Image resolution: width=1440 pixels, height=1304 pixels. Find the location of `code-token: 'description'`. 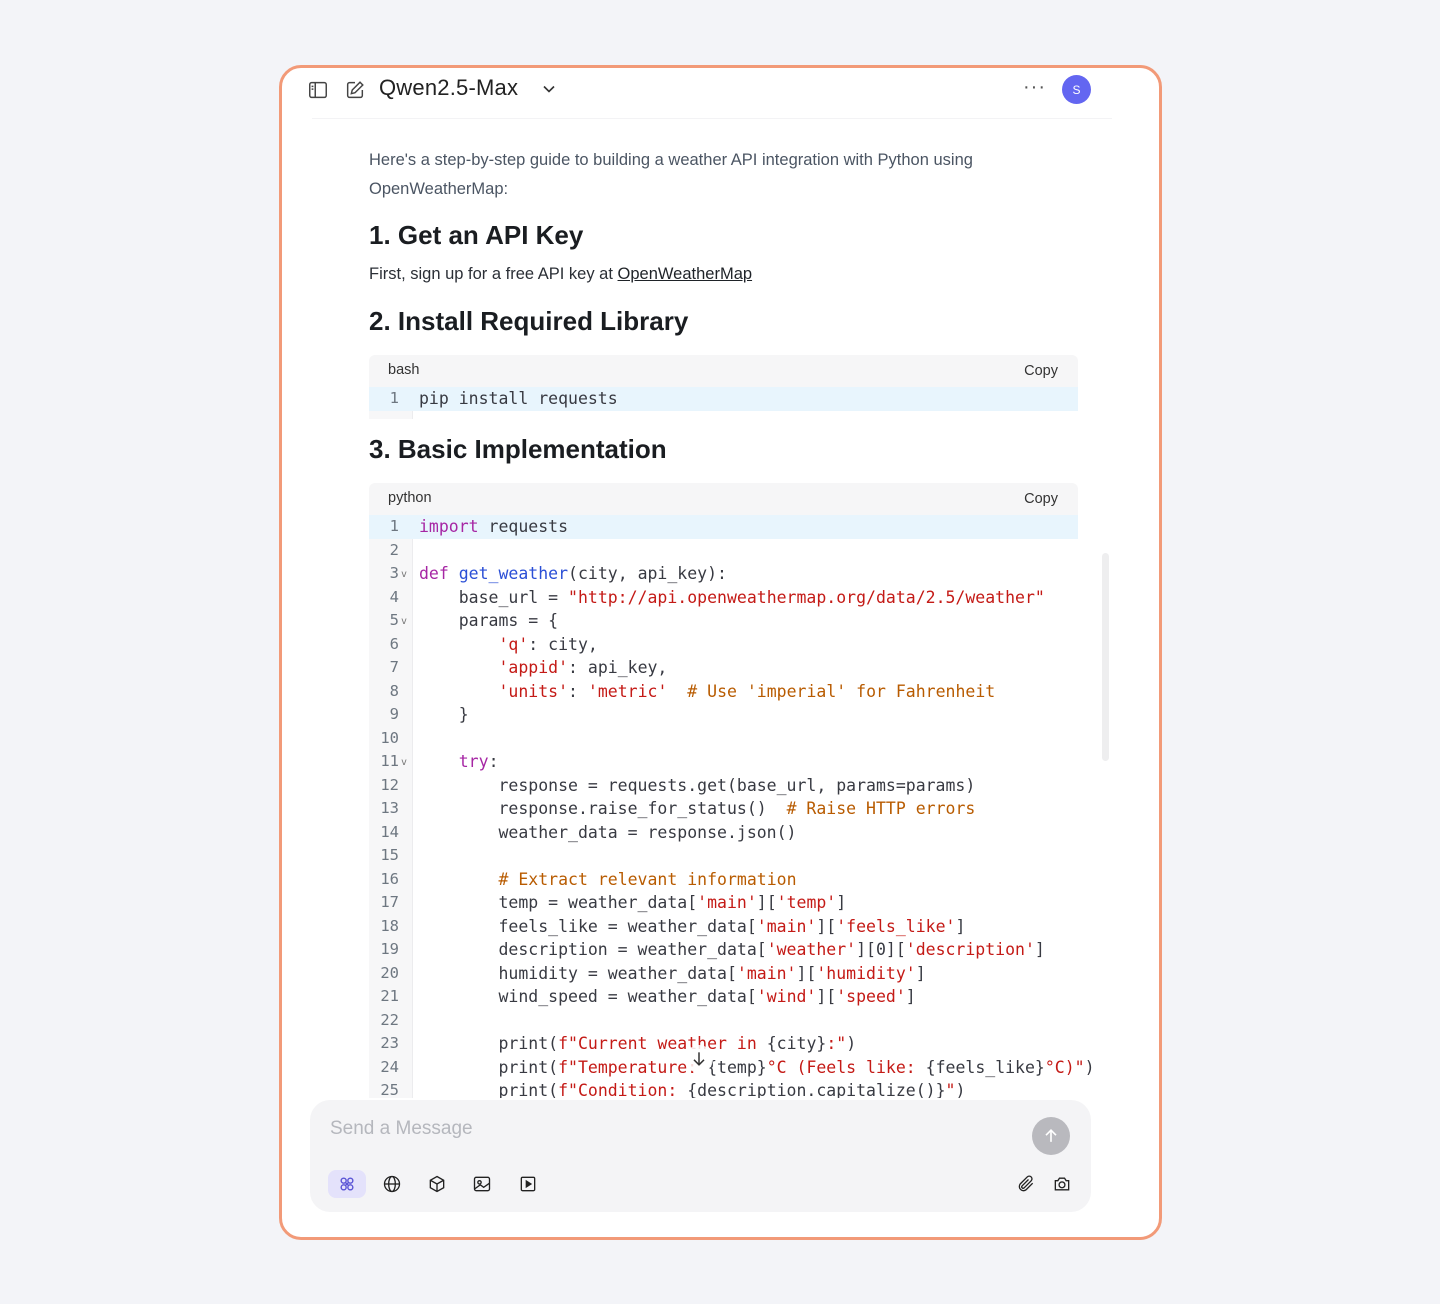

code-token: 'description' is located at coordinates (970, 949).